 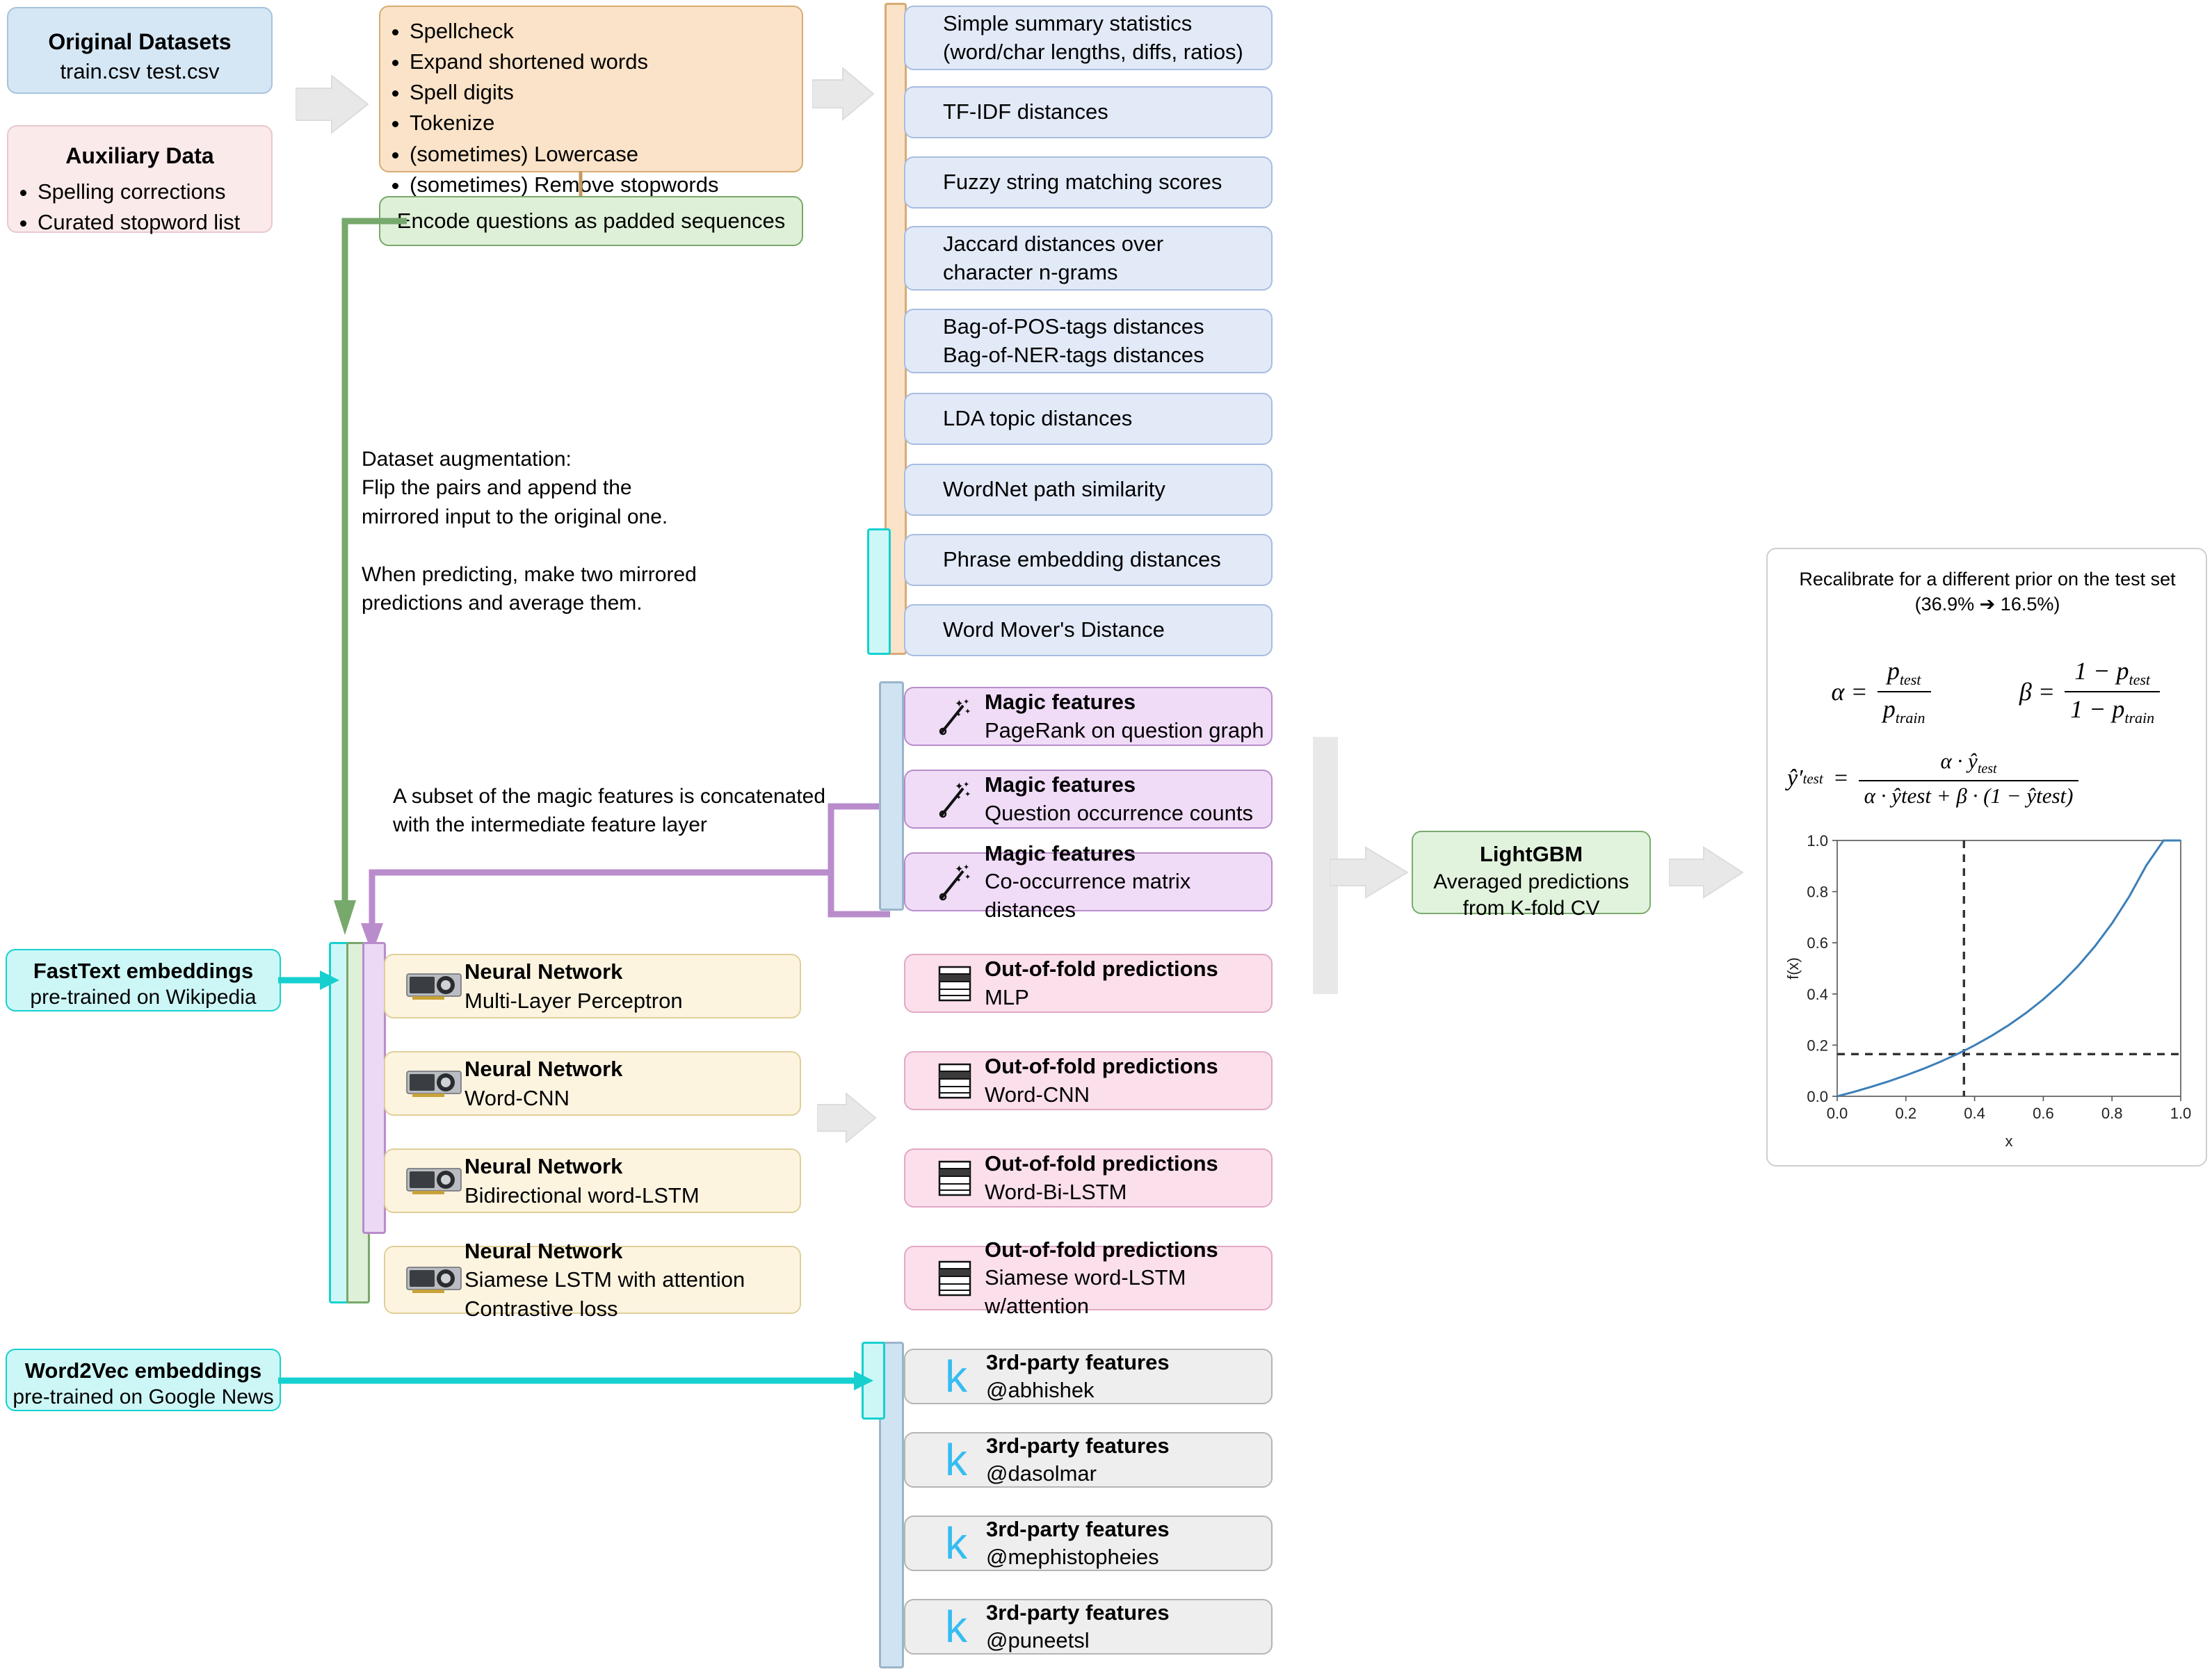 What do you see at coordinates (2037, 692) in the screenshot?
I see `beta-lhs: β =` at bounding box center [2037, 692].